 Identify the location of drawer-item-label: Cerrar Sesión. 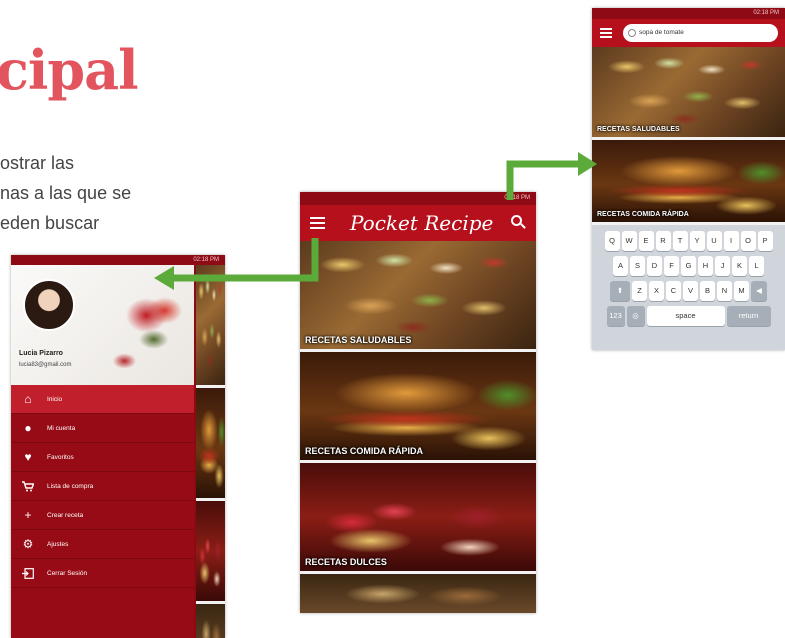
(67, 573).